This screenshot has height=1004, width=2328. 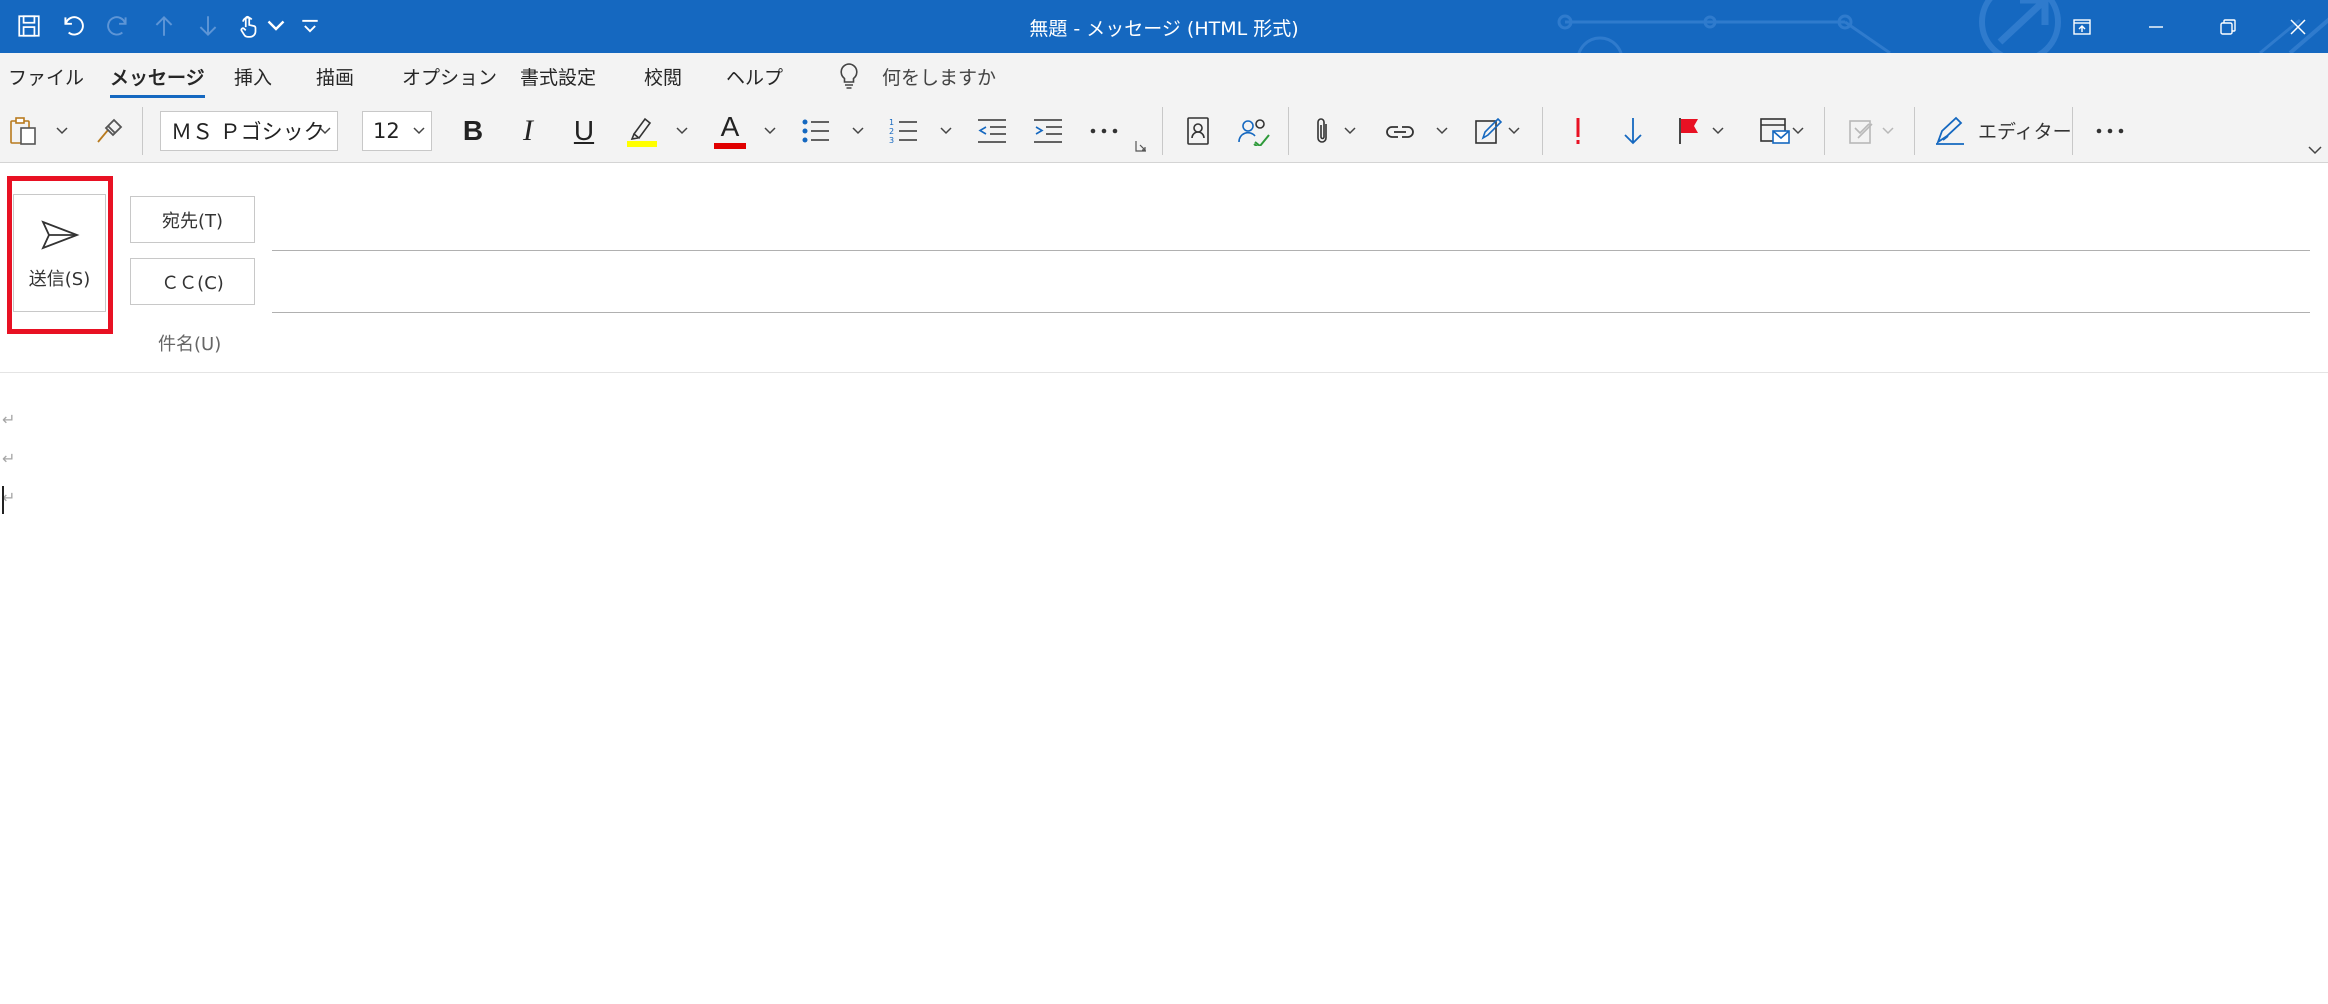 What do you see at coordinates (754, 76) in the screenshot?
I see `tab-help: ヘルプ` at bounding box center [754, 76].